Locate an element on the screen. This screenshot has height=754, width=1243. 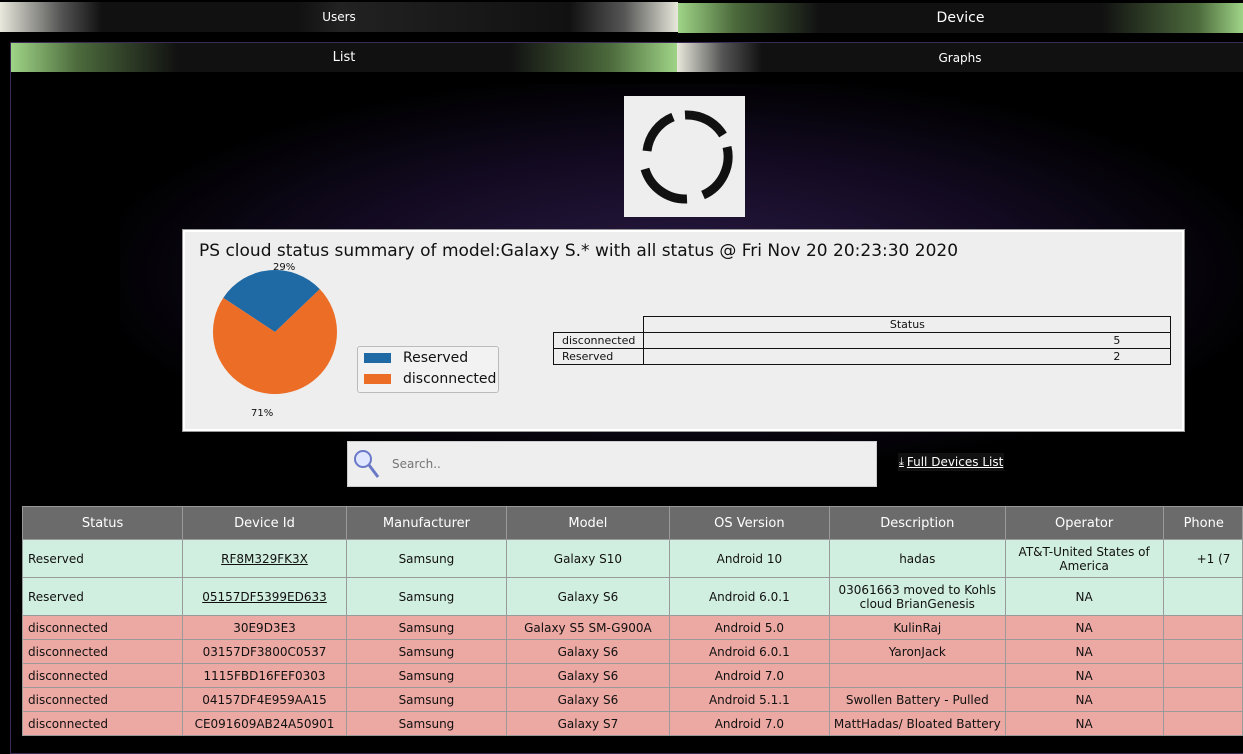
pie-chart-area is located at coordinates (275, 334).